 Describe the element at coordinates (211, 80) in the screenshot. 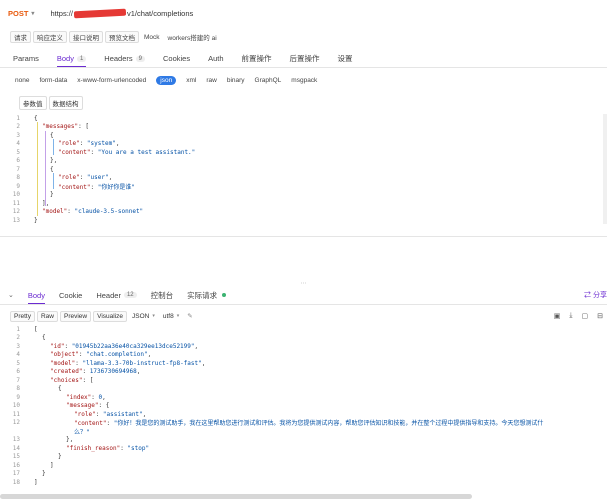

I see `body-type-raw: raw` at that location.